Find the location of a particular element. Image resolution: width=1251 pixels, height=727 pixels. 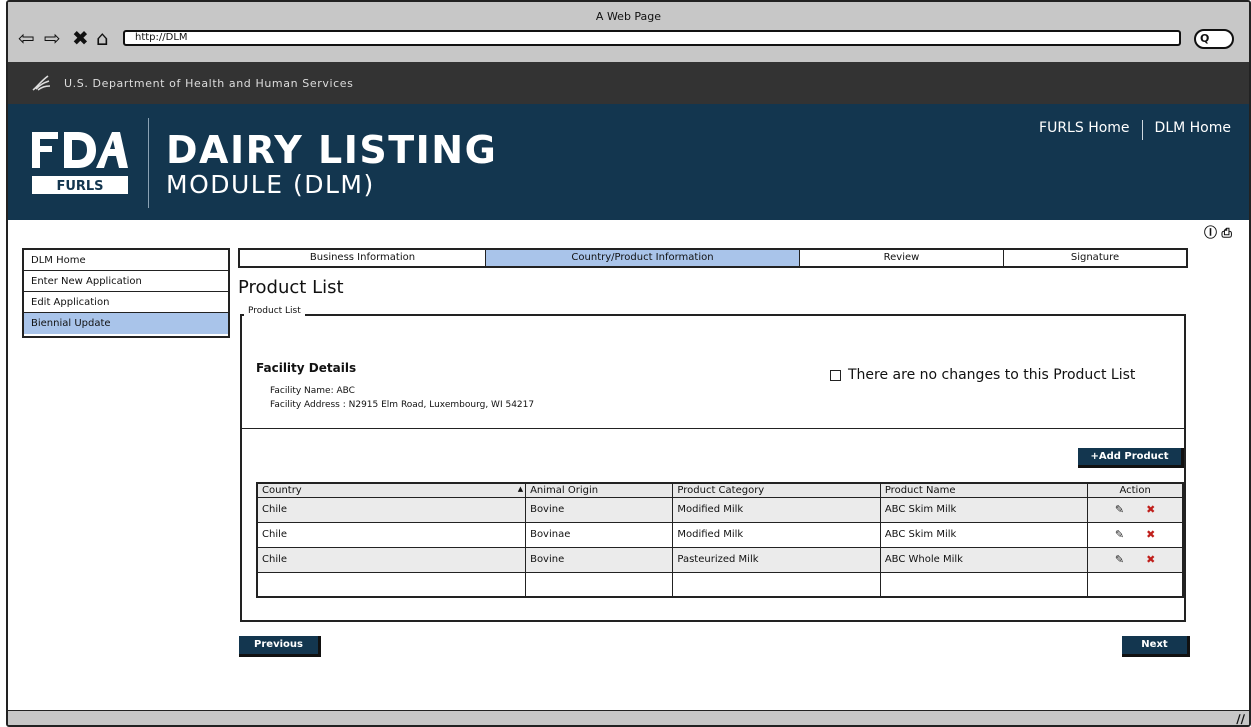

header-divider is located at coordinates (148, 163).